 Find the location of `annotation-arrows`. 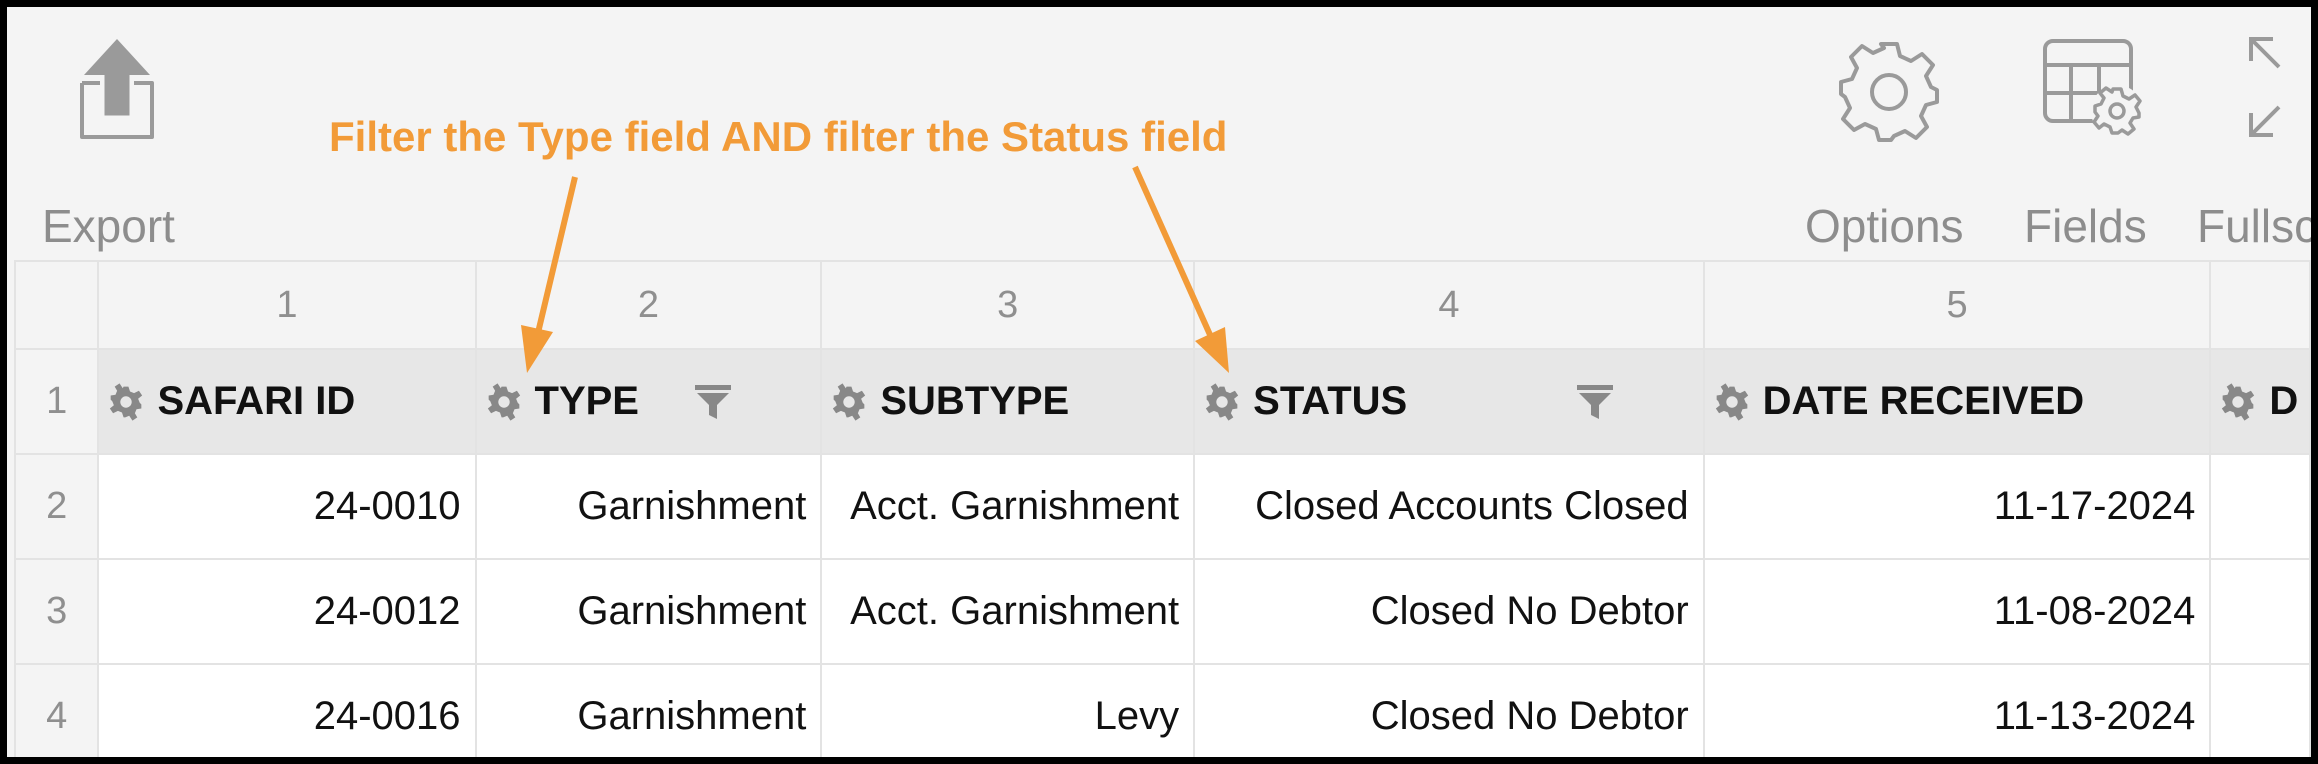

annotation-arrows is located at coordinates (875, 269).